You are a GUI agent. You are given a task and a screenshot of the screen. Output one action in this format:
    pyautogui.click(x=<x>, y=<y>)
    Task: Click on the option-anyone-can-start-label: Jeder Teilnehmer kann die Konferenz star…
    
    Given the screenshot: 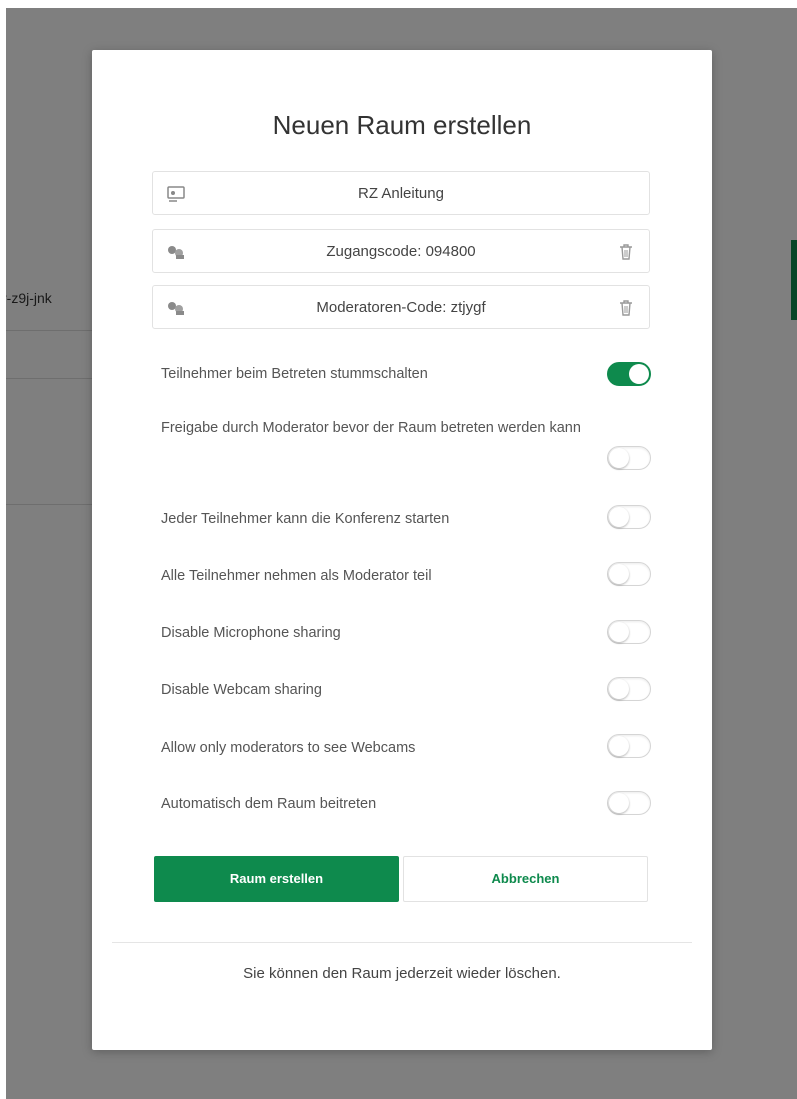 What is the action you would take?
    pyautogui.click(x=305, y=519)
    